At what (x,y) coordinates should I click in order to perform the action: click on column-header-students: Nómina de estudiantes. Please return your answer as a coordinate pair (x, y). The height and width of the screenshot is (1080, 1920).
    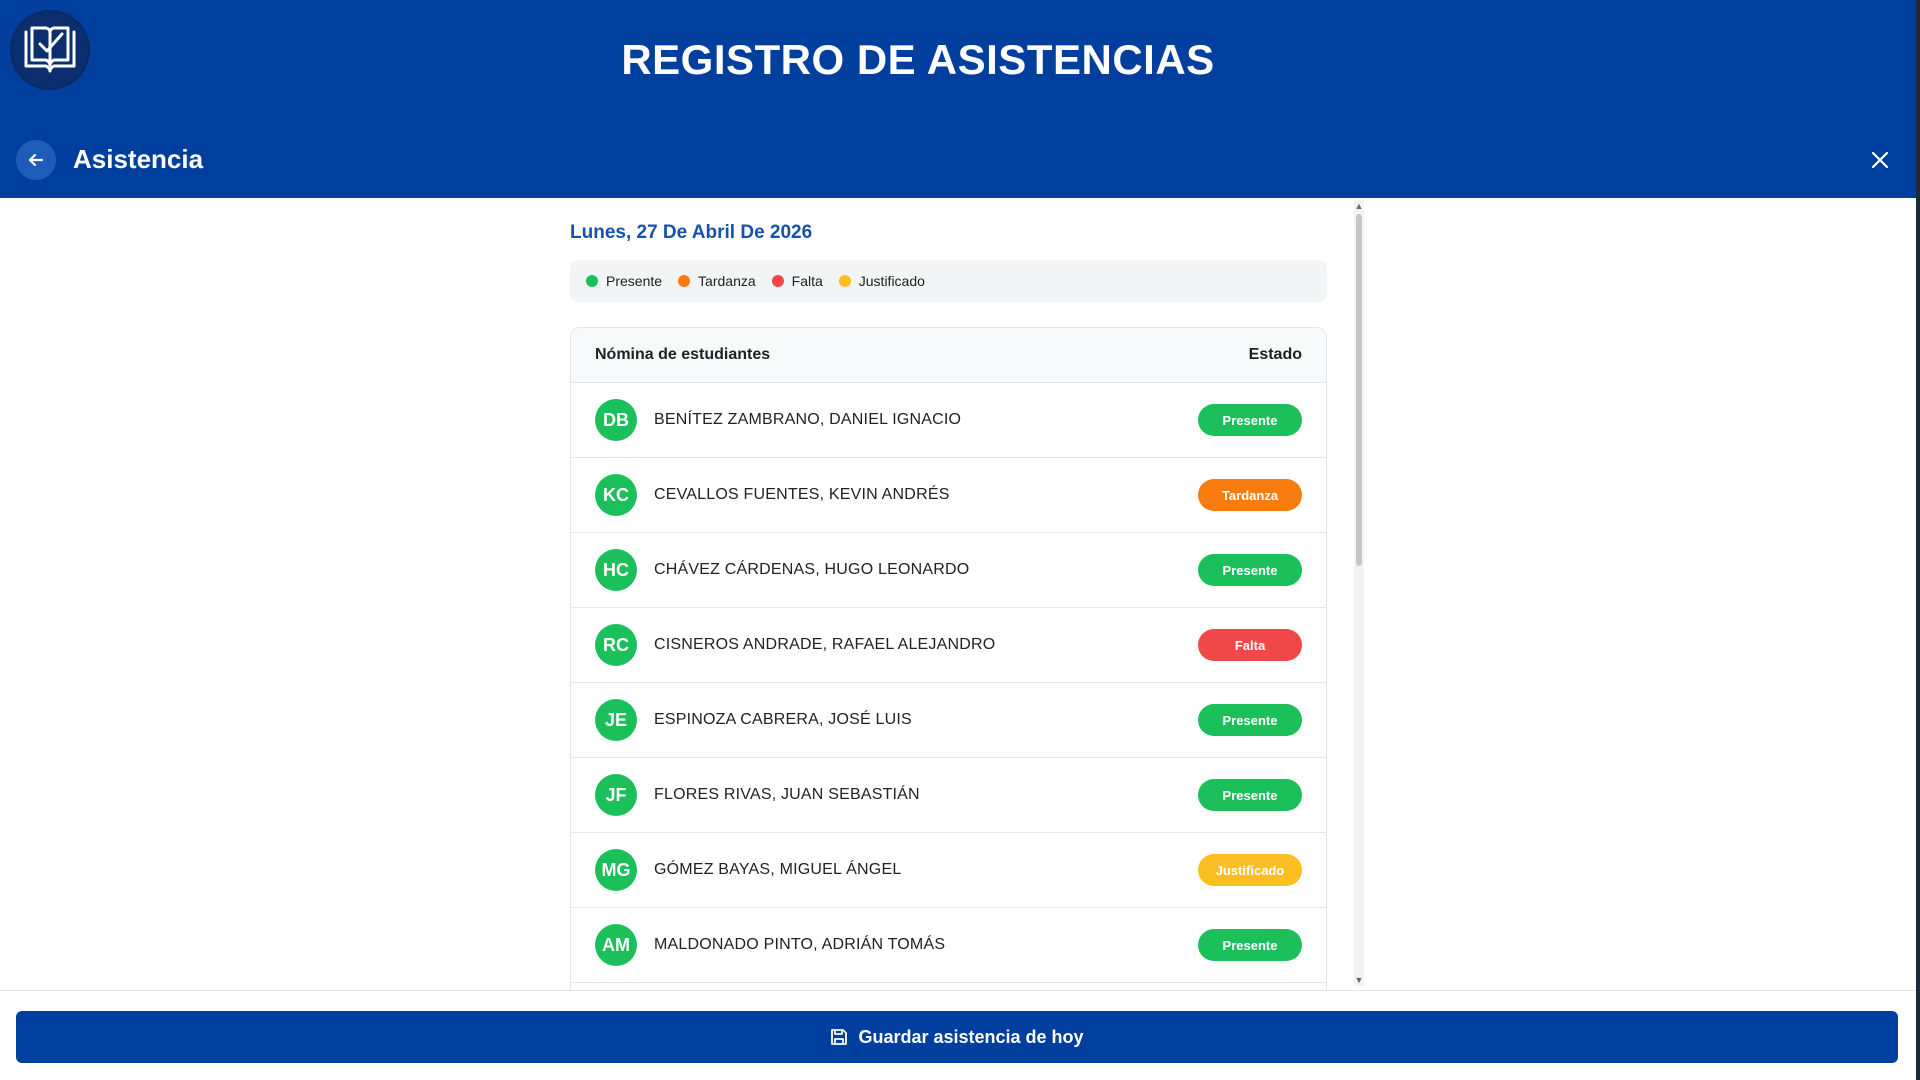
    Looking at the image, I should click on (683, 354).